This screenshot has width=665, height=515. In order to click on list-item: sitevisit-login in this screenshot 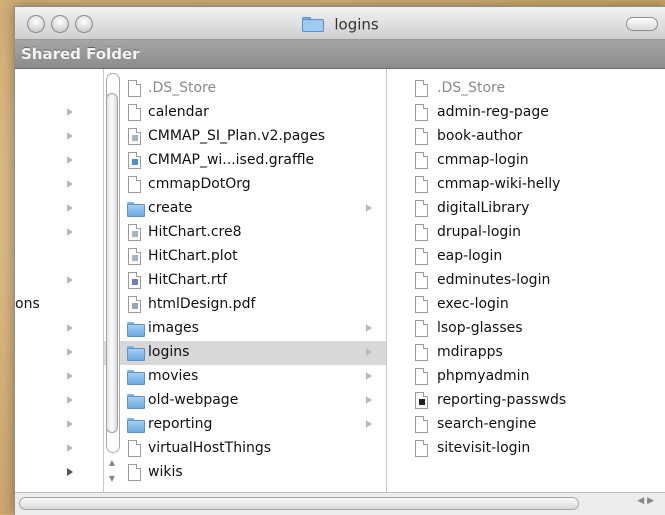, I will do `click(526, 449)`.